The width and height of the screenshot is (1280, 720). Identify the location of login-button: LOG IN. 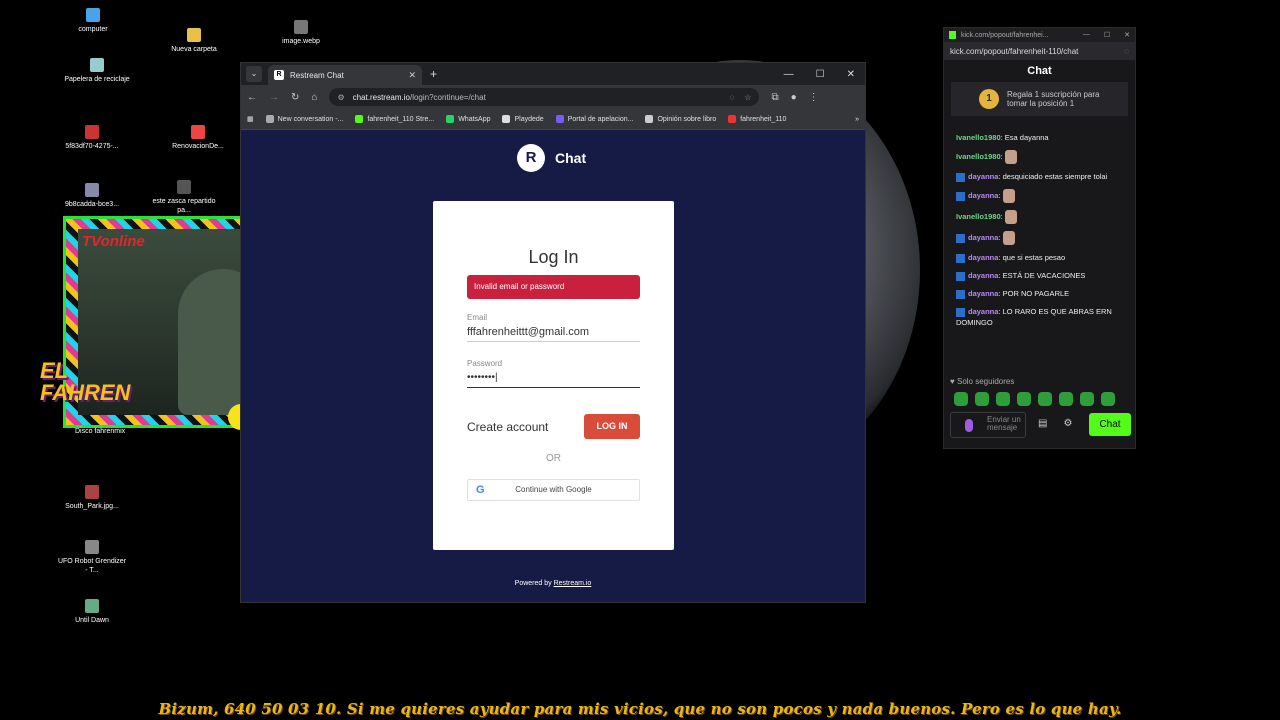
(612, 426).